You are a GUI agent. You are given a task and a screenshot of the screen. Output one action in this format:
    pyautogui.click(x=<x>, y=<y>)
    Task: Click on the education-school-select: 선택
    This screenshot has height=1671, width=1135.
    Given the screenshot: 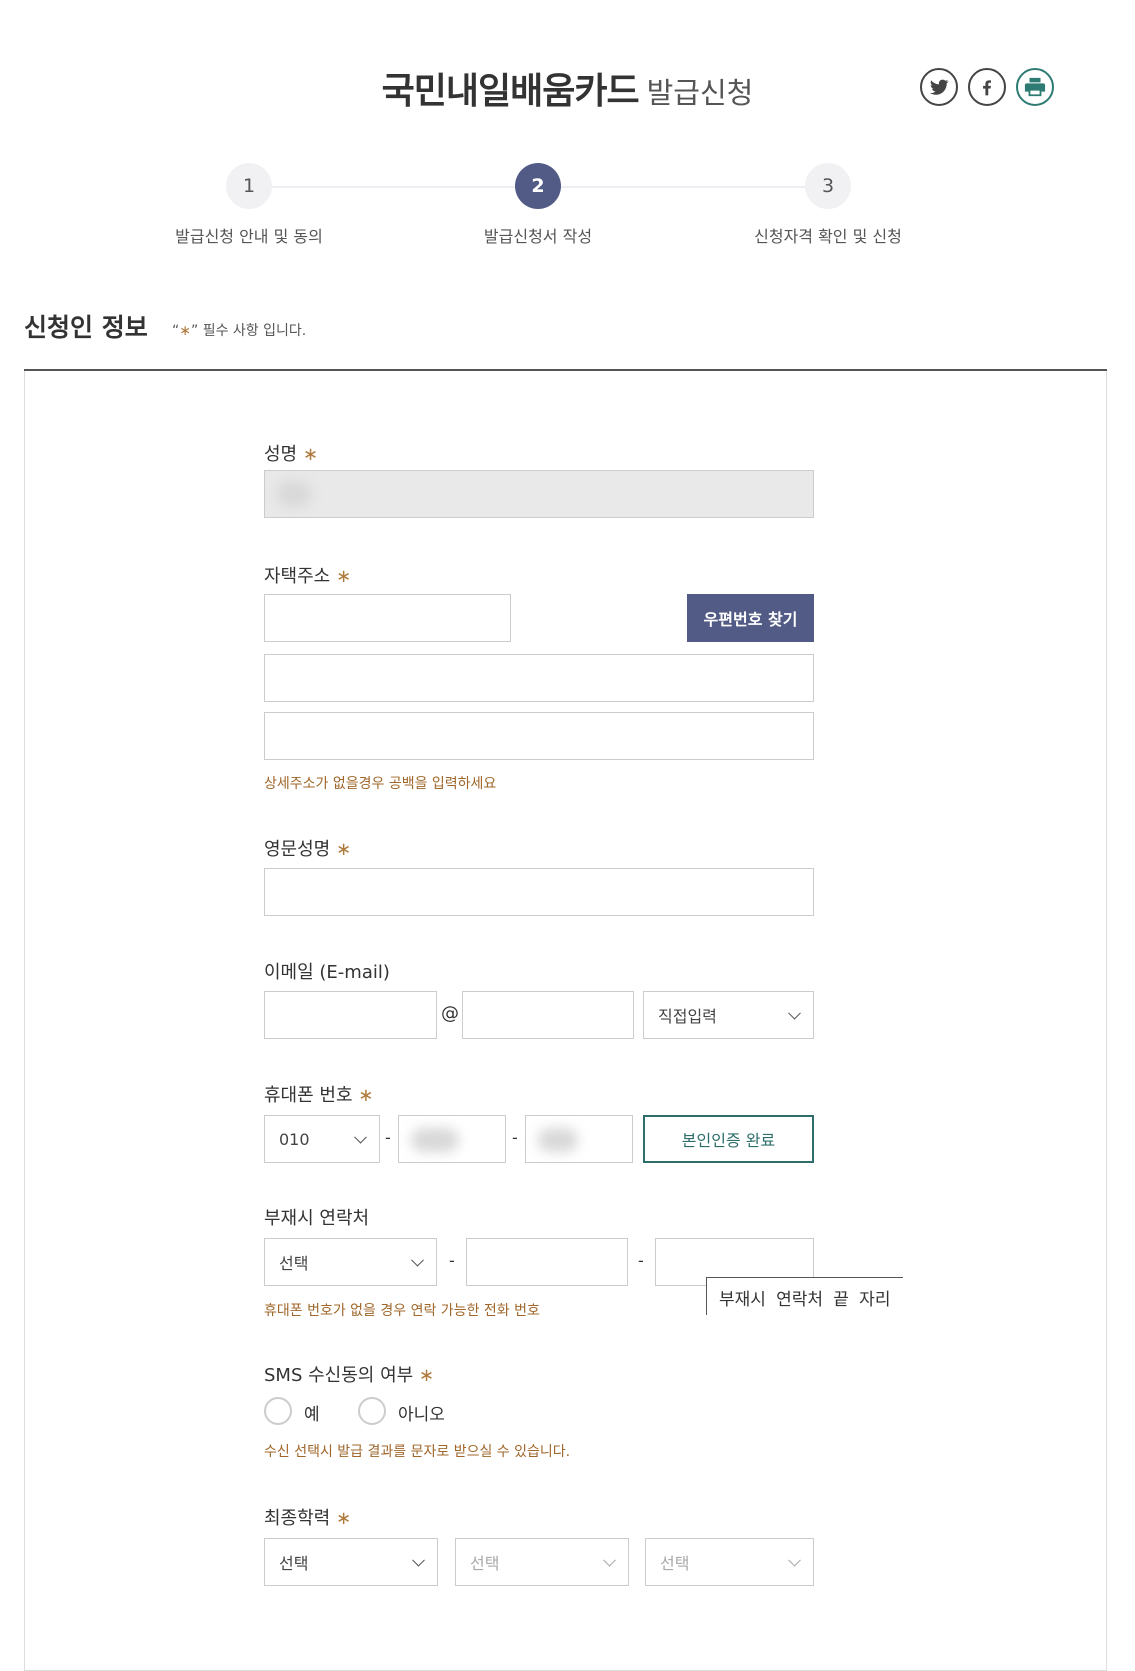 What is the action you would take?
    pyautogui.click(x=542, y=1562)
    